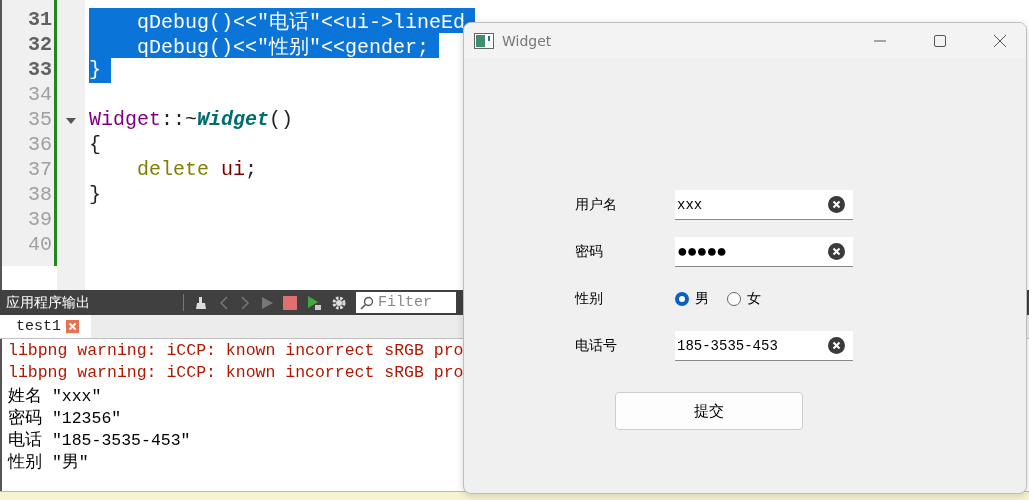 This screenshot has width=1029, height=500. I want to click on input-field: xxx, so click(764, 205).